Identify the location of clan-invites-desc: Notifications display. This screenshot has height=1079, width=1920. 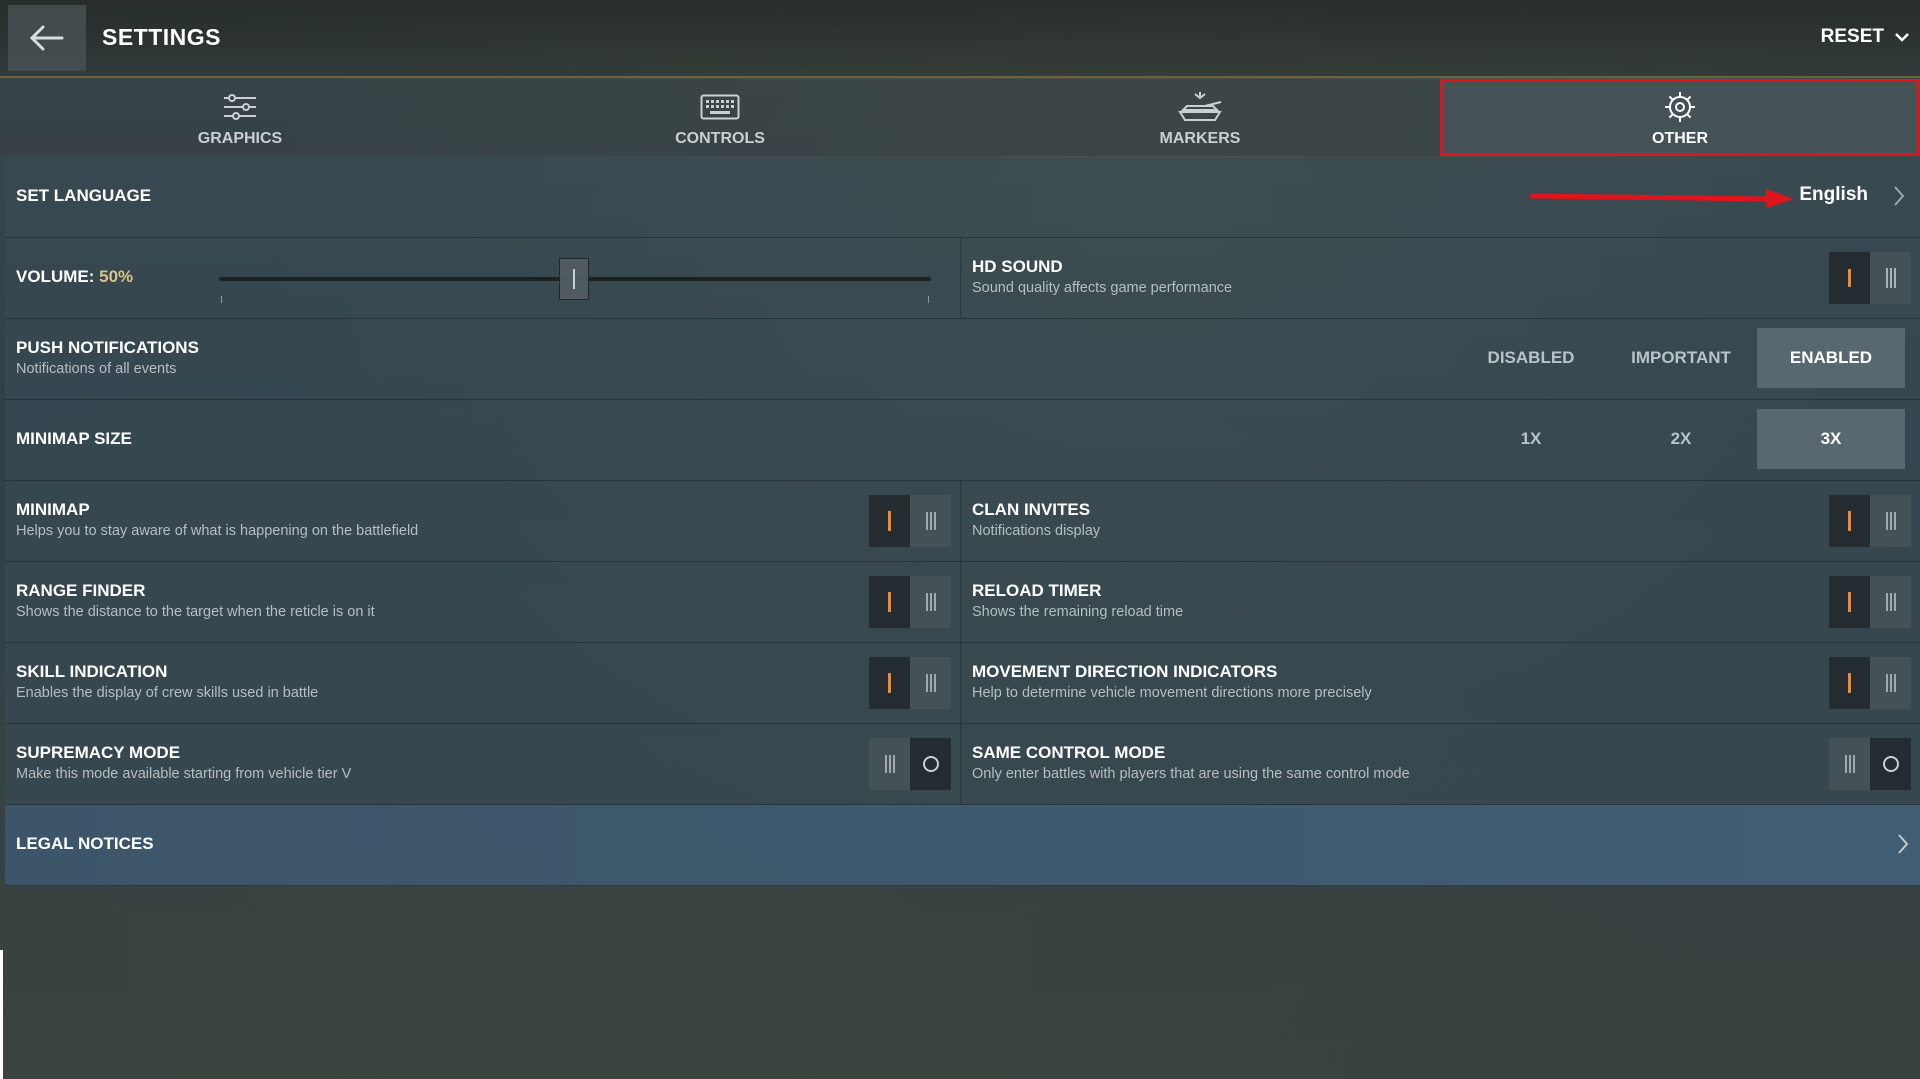
(1036, 531).